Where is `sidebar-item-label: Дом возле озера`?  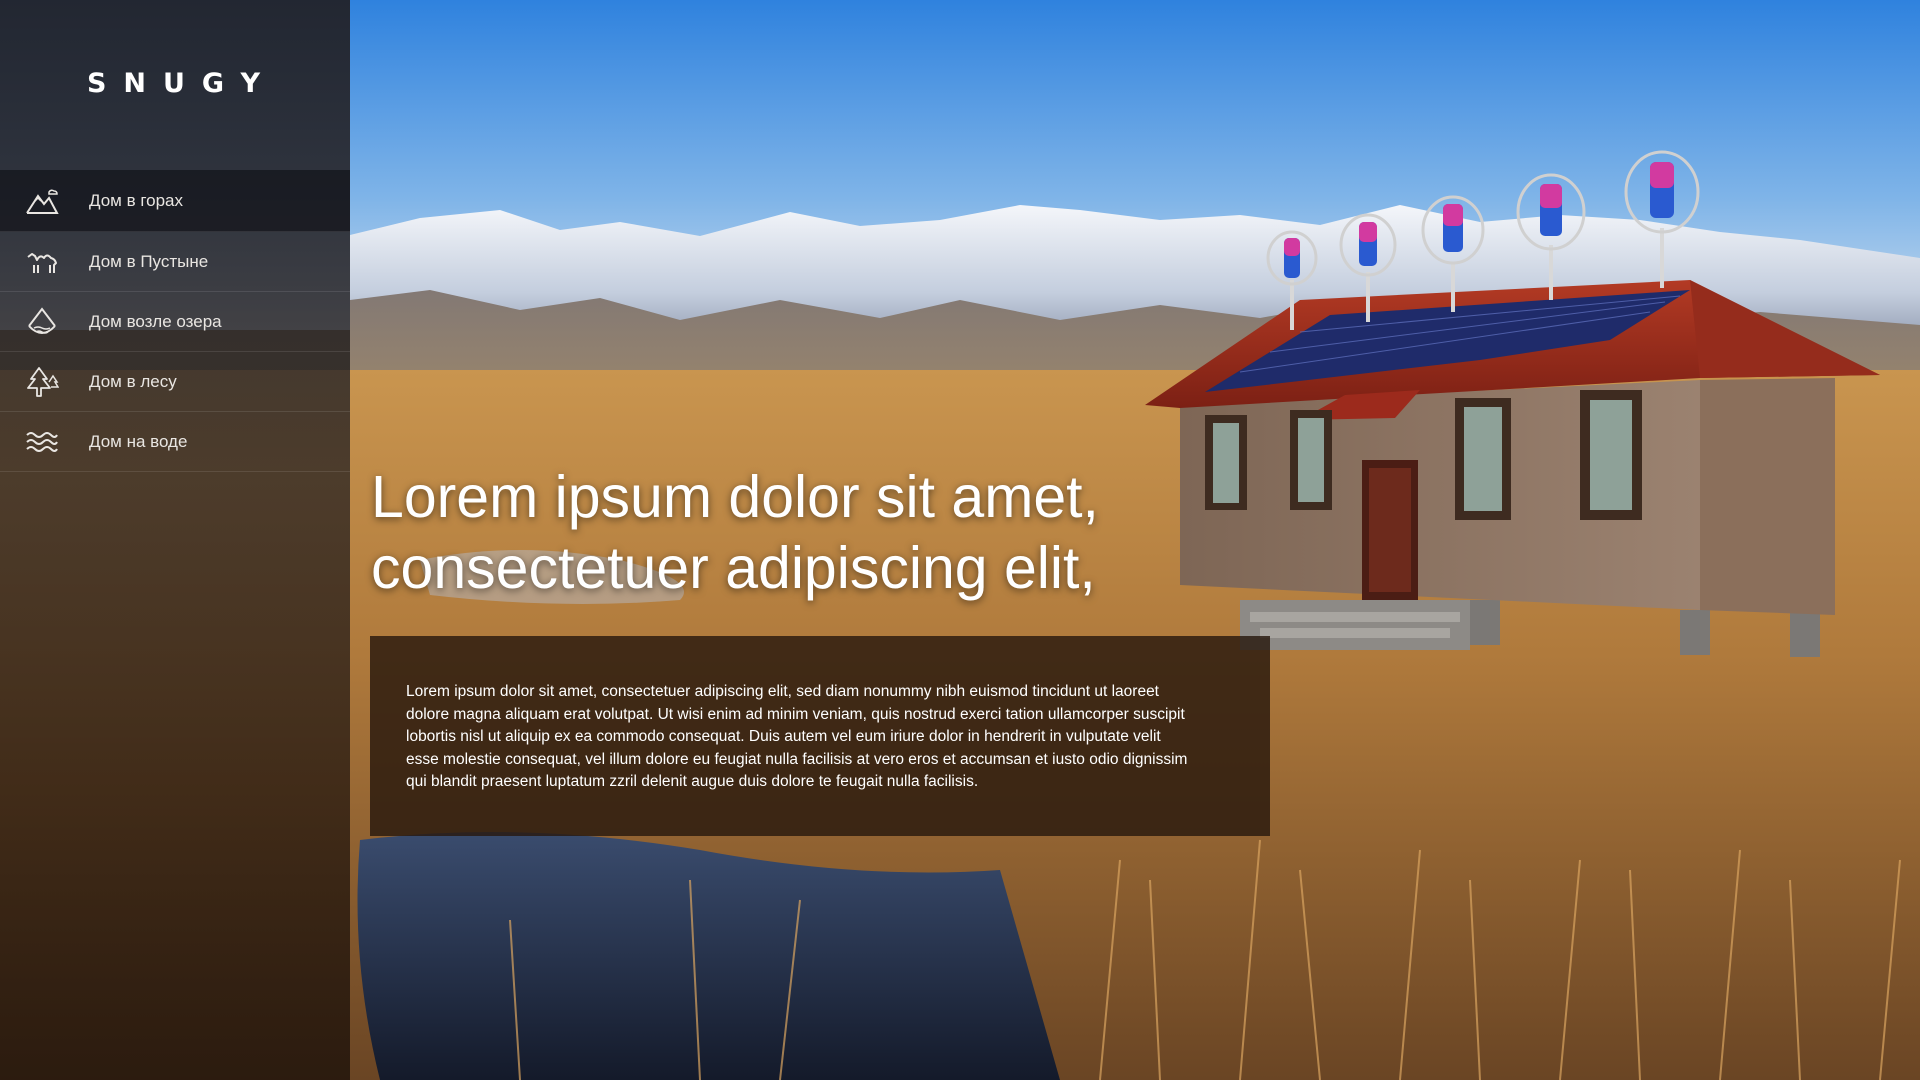
sidebar-item-label: Дом возле озера is located at coordinates (155, 321).